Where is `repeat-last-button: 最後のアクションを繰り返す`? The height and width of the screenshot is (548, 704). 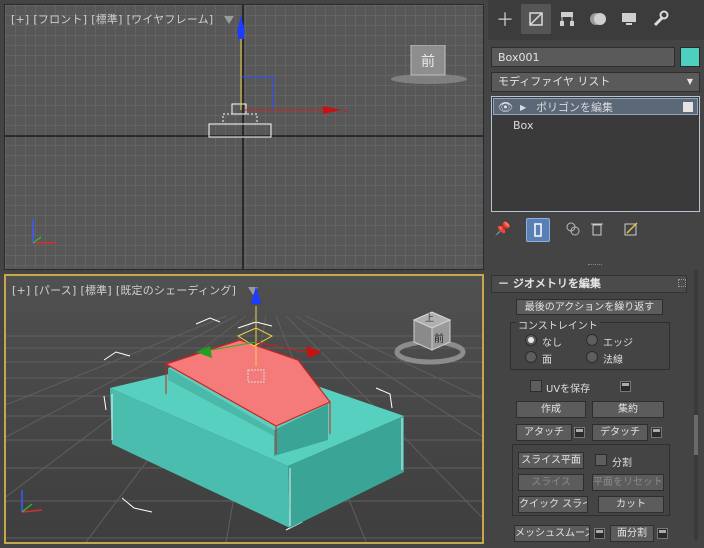 repeat-last-button: 最後のアクションを繰り返す is located at coordinates (589, 307).